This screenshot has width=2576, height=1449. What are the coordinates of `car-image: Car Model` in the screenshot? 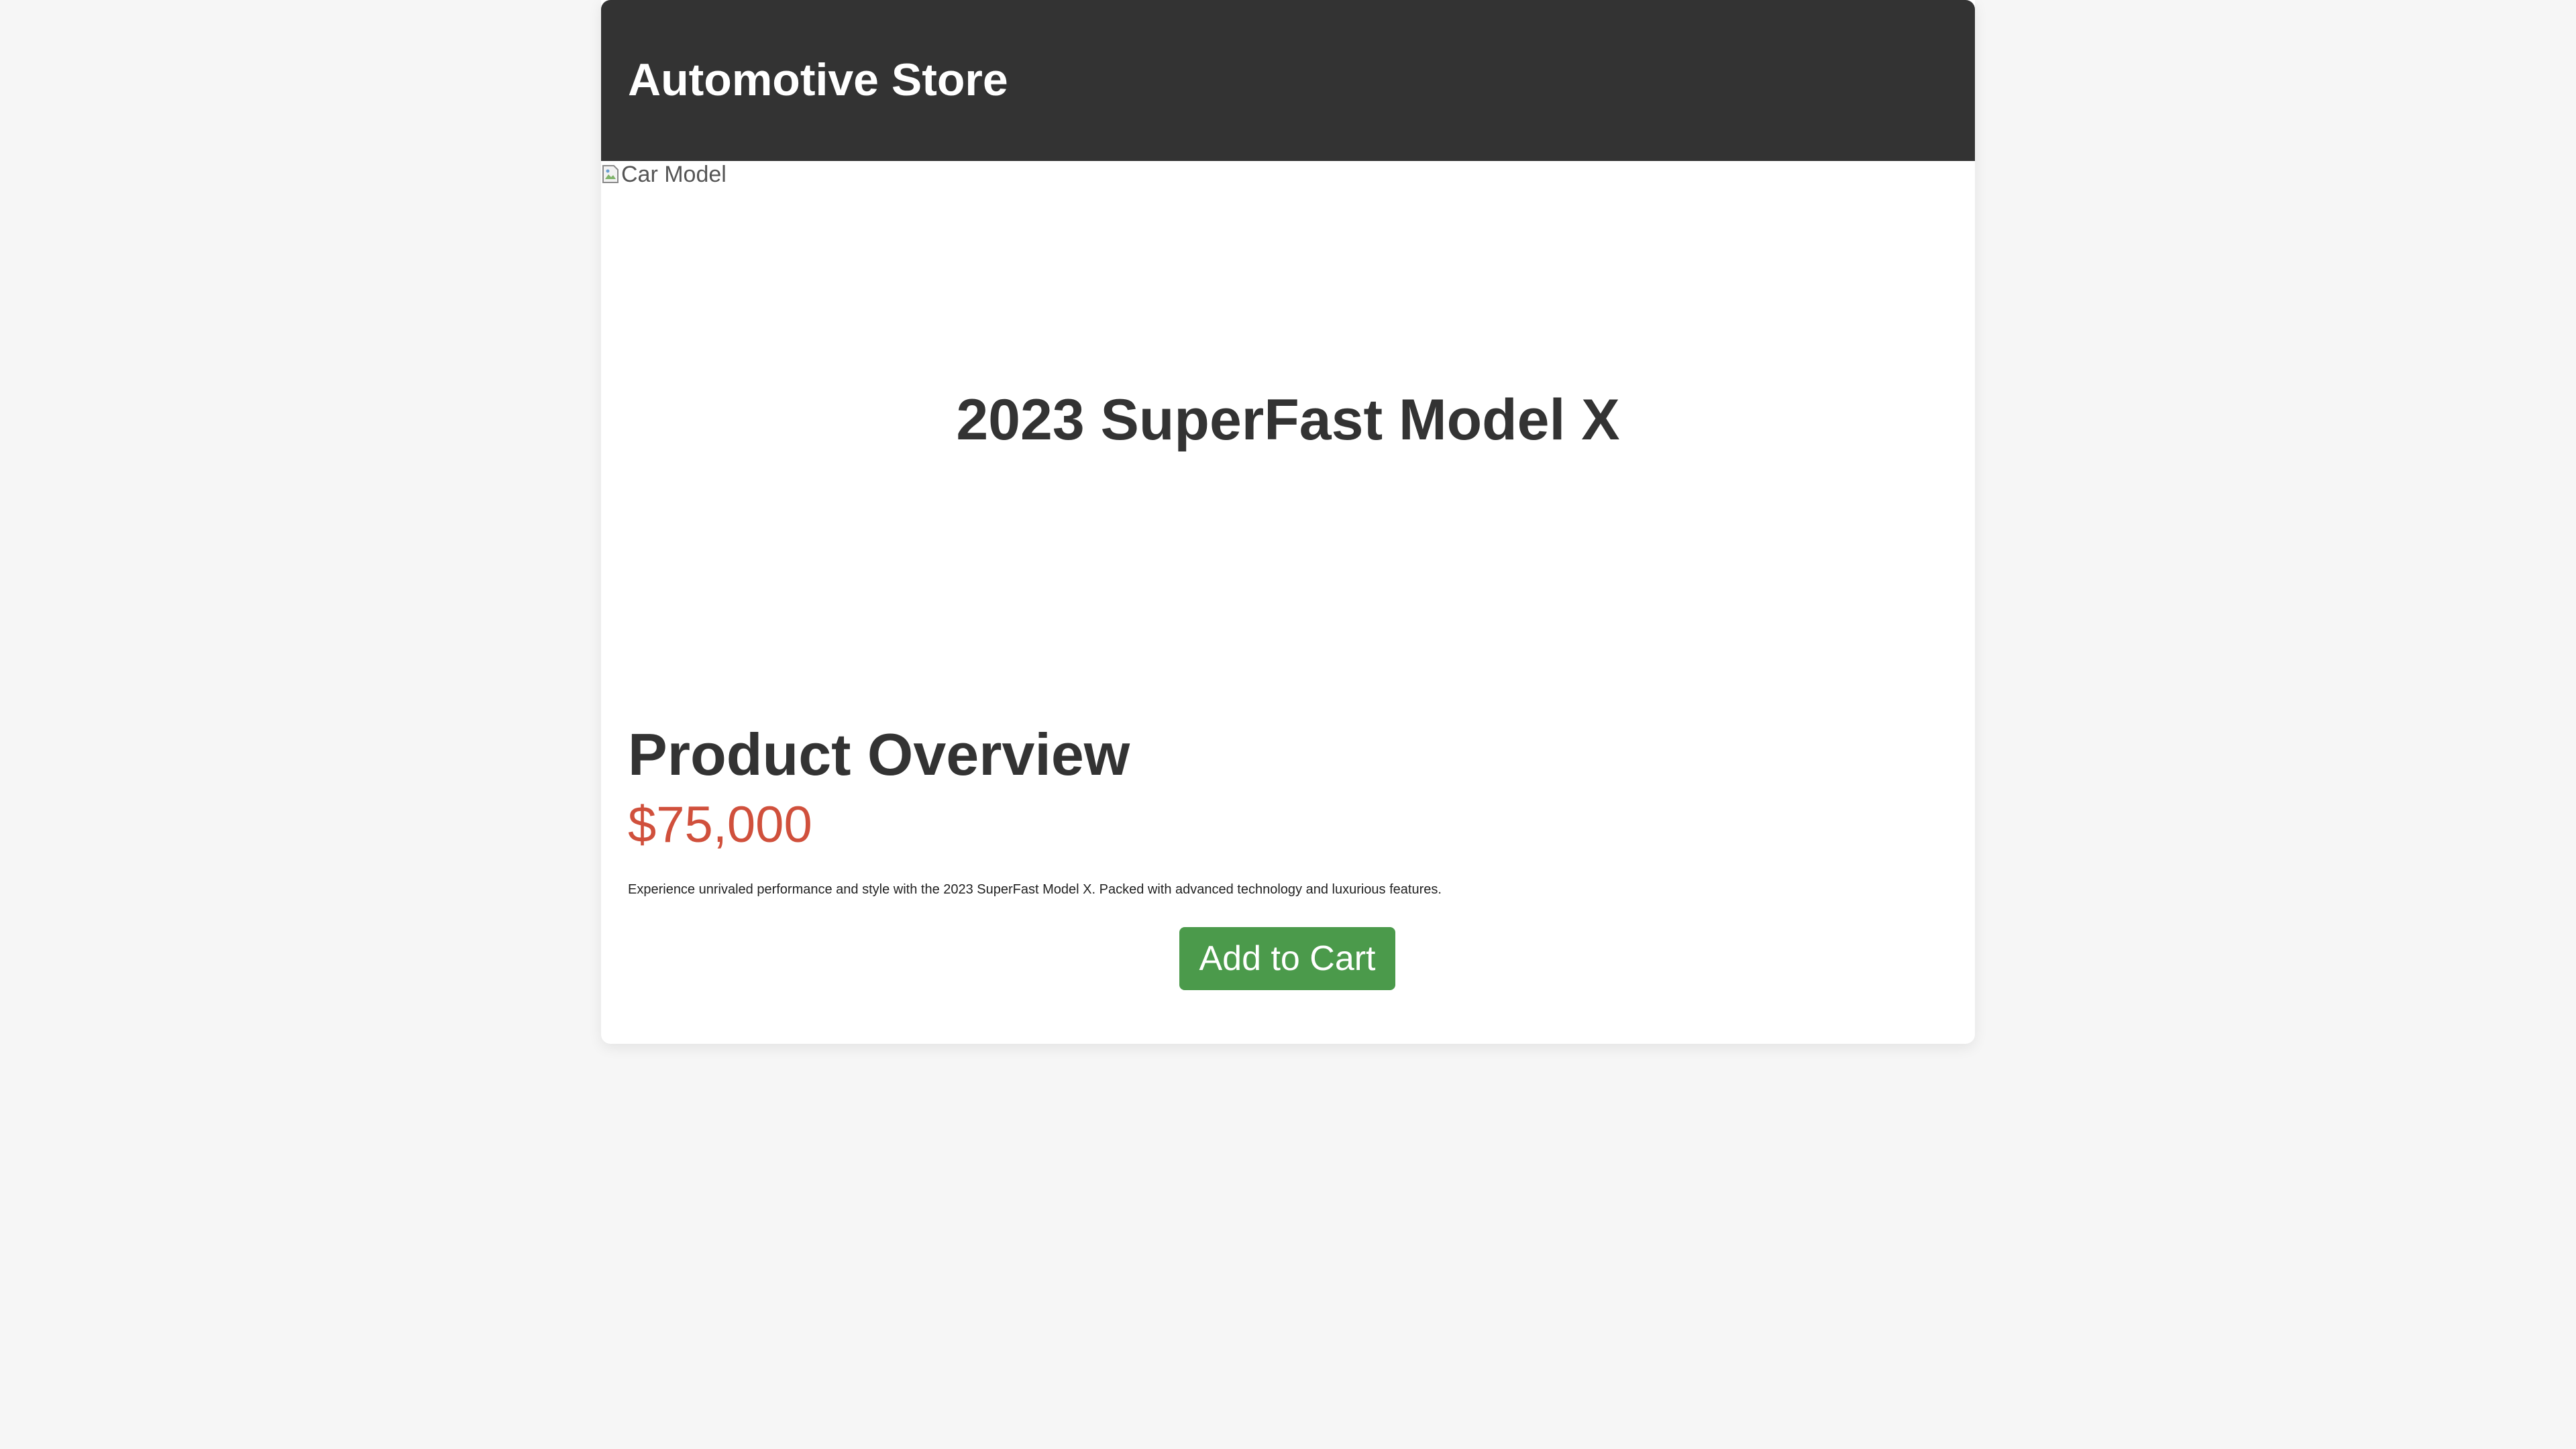 It's located at (664, 174).